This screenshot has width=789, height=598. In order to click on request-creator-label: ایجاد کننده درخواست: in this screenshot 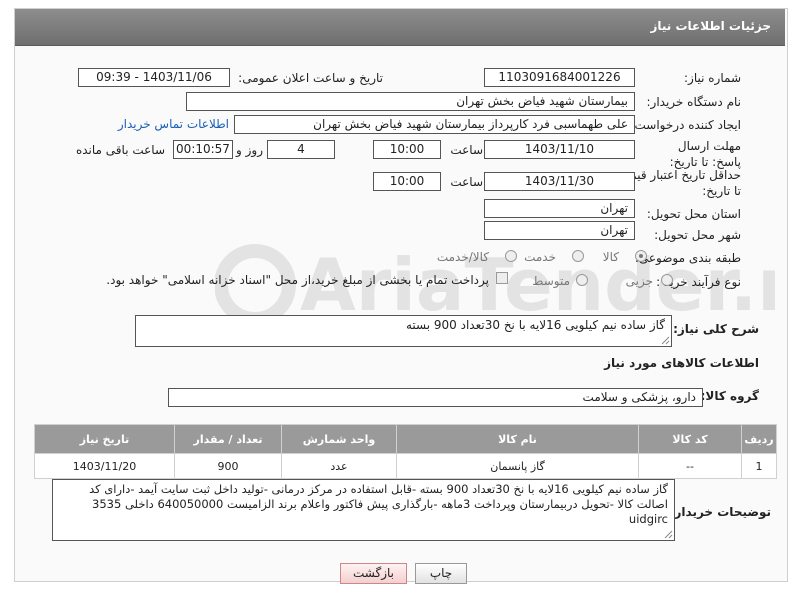, I will do `click(685, 125)`.